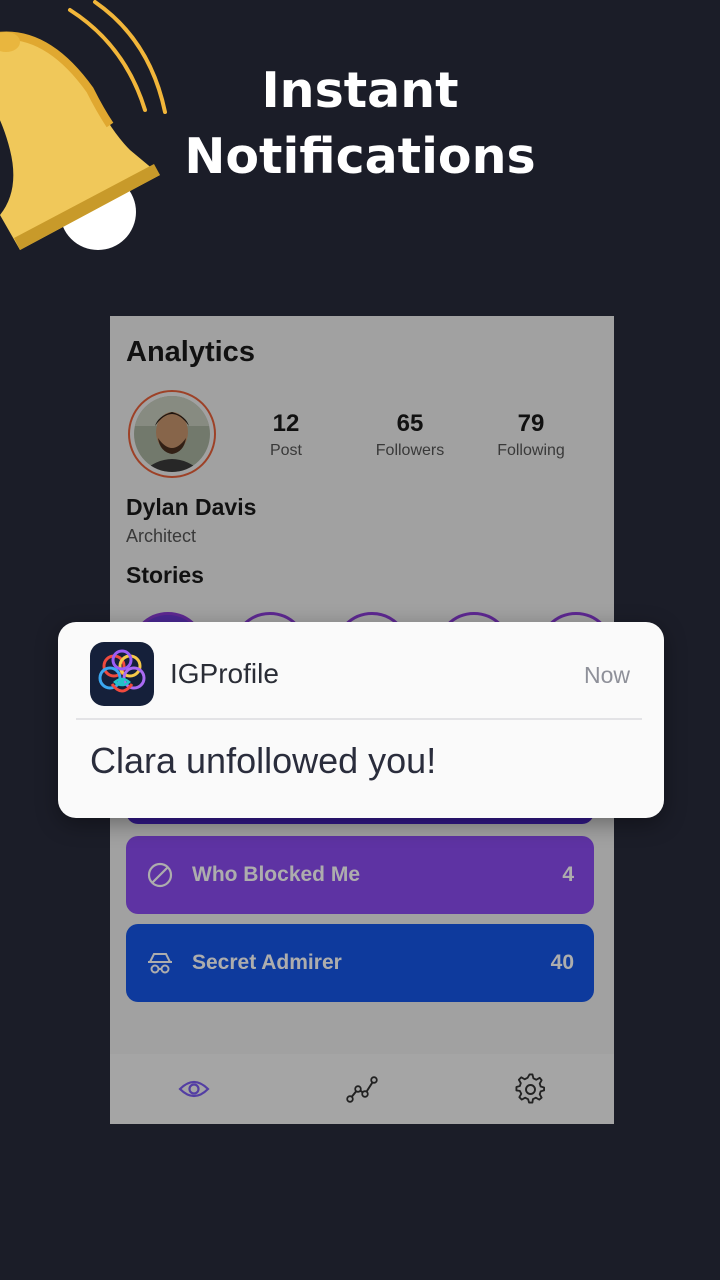 Image resolution: width=720 pixels, height=1280 pixels. I want to click on stat-followers: 65 Followers, so click(410, 435).